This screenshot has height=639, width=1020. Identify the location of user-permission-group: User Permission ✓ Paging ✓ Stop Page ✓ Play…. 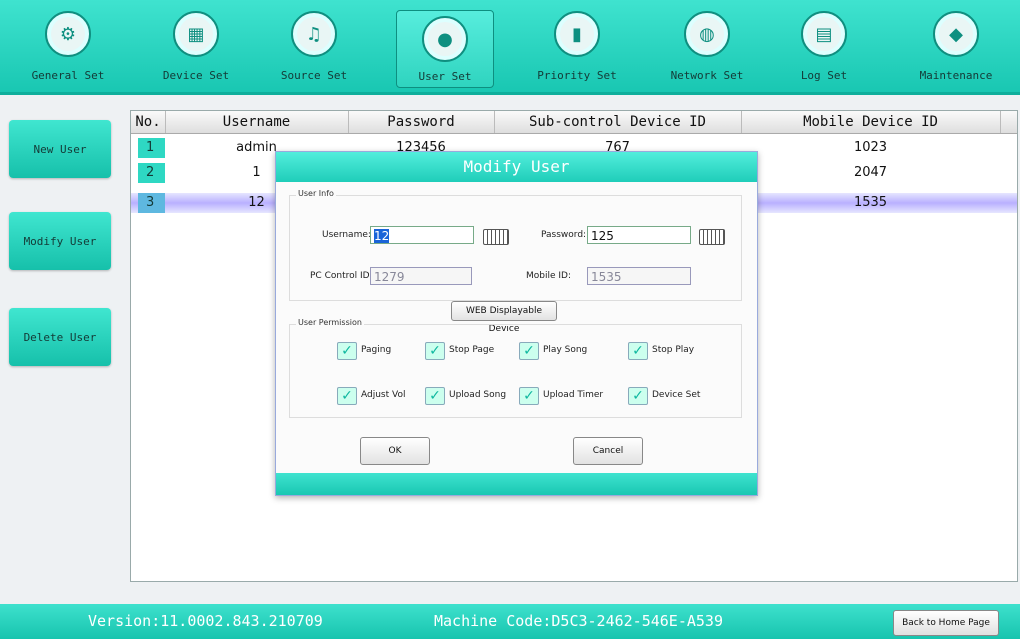
(515, 368).